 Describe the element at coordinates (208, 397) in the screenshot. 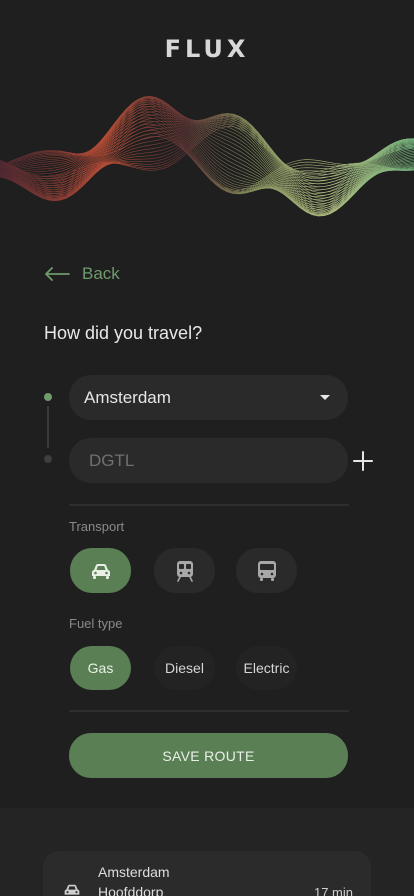

I see `origin-select: Amsterdam` at that location.